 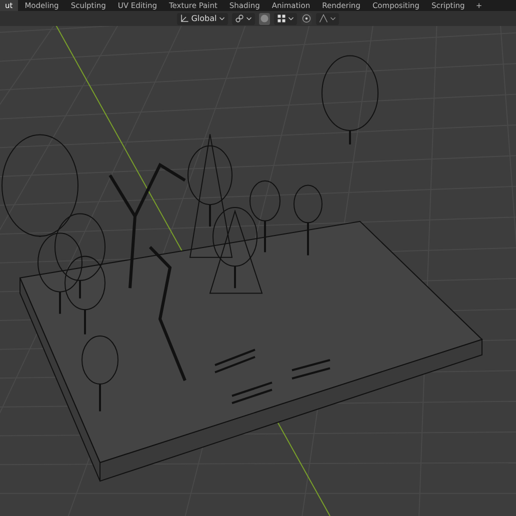 I want to click on link-icon, so click(x=239, y=18).